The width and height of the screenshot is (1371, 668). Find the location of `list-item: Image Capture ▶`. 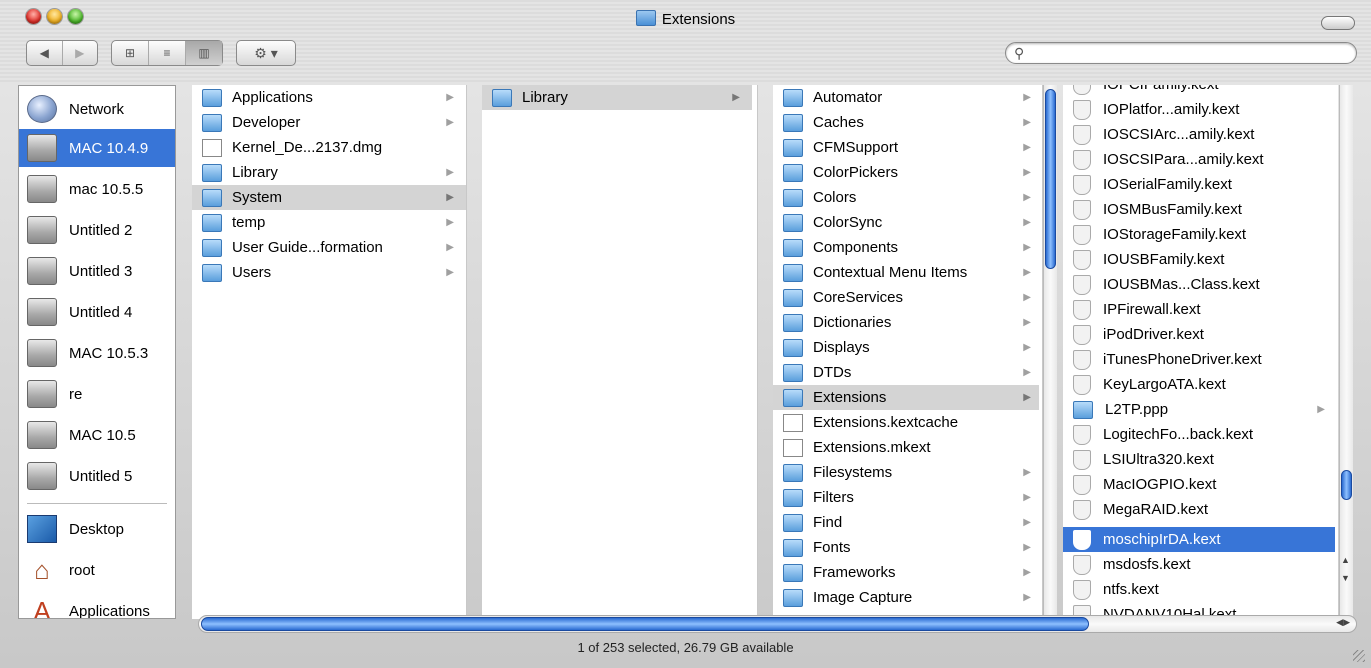

list-item: Image Capture ▶ is located at coordinates (906, 597).